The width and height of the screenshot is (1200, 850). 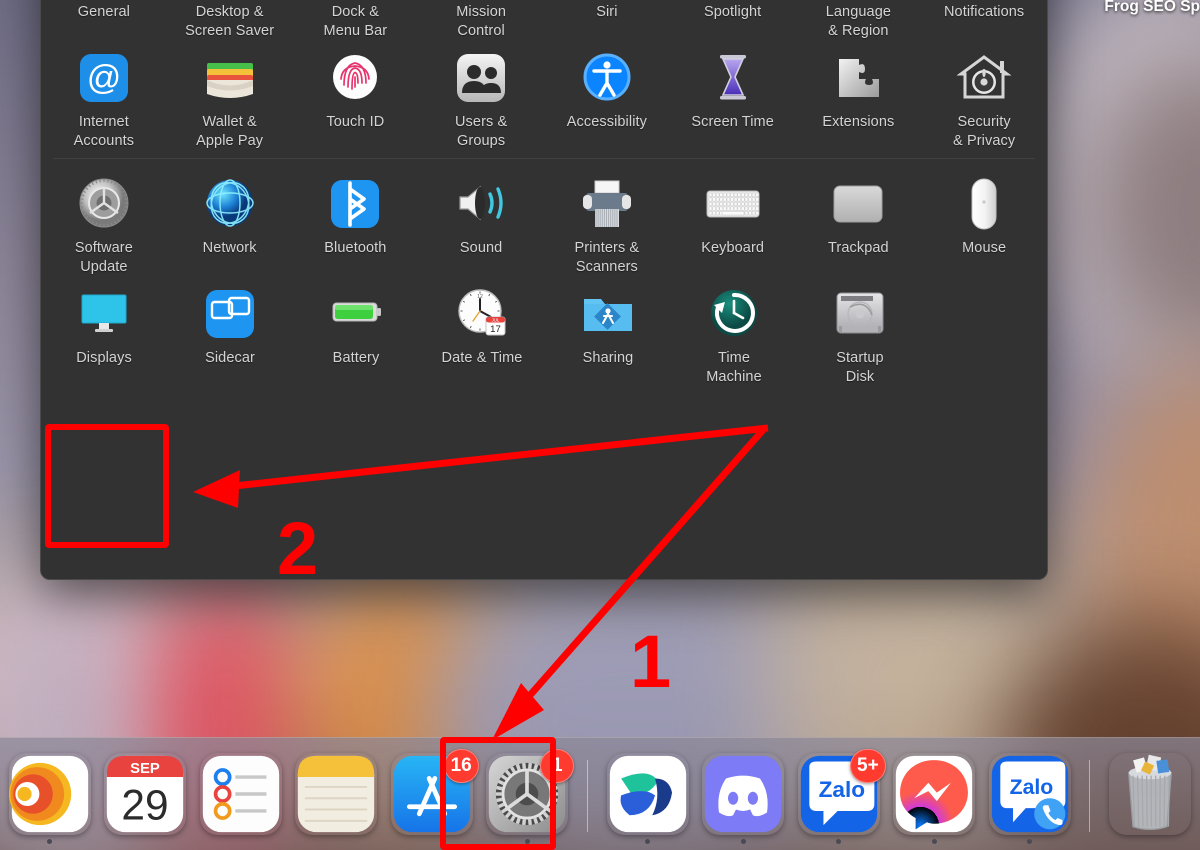 I want to click on pref-pane-label: Startup Disk, so click(x=860, y=367).